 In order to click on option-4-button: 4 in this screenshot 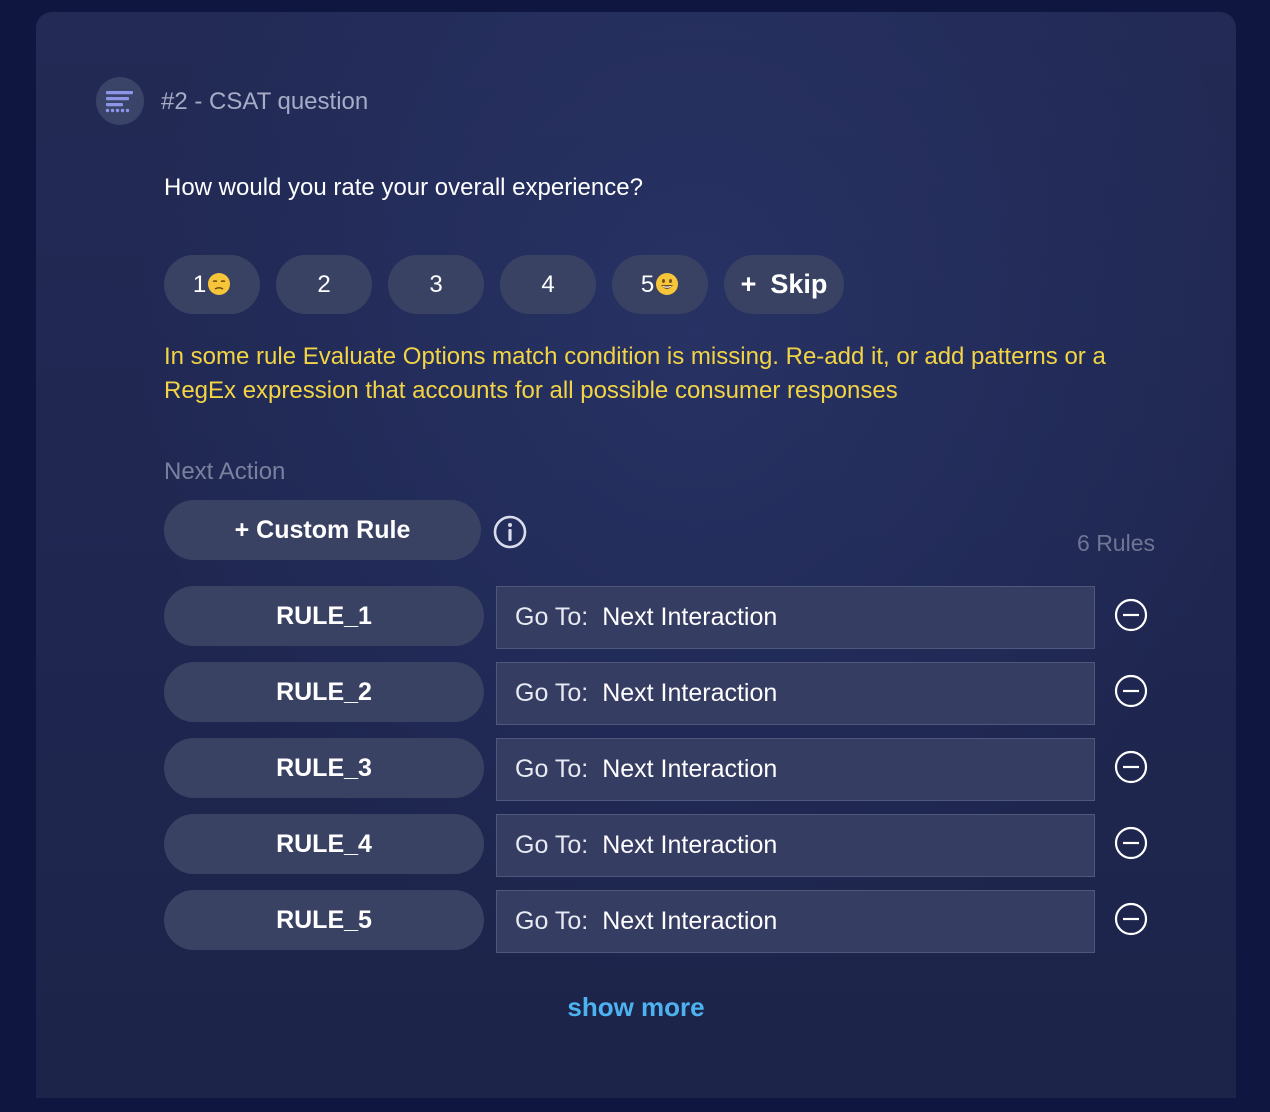, I will do `click(548, 284)`.